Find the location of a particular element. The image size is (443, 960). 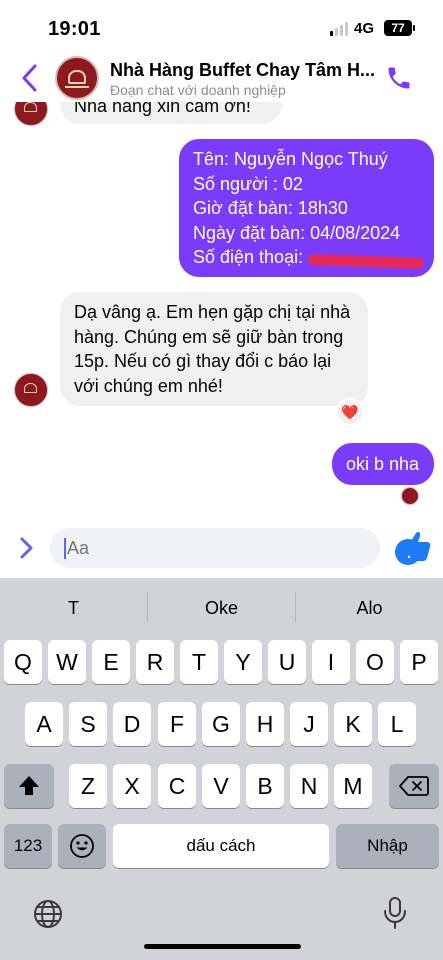

home-indicator is located at coordinates (222, 946).